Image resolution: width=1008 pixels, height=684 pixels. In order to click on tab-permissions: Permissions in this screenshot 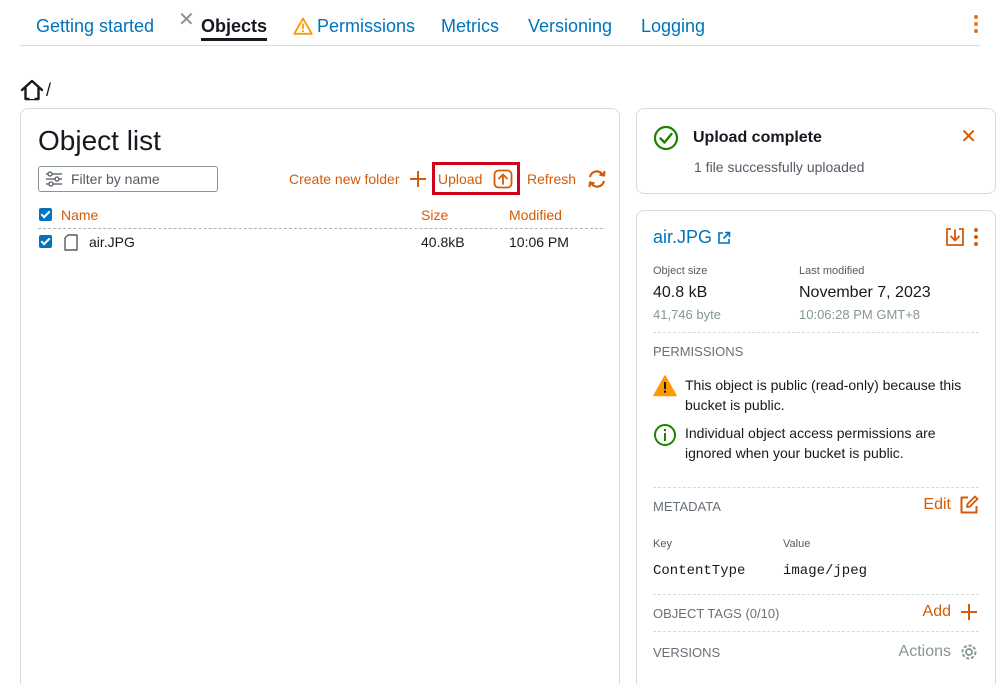, I will do `click(354, 26)`.